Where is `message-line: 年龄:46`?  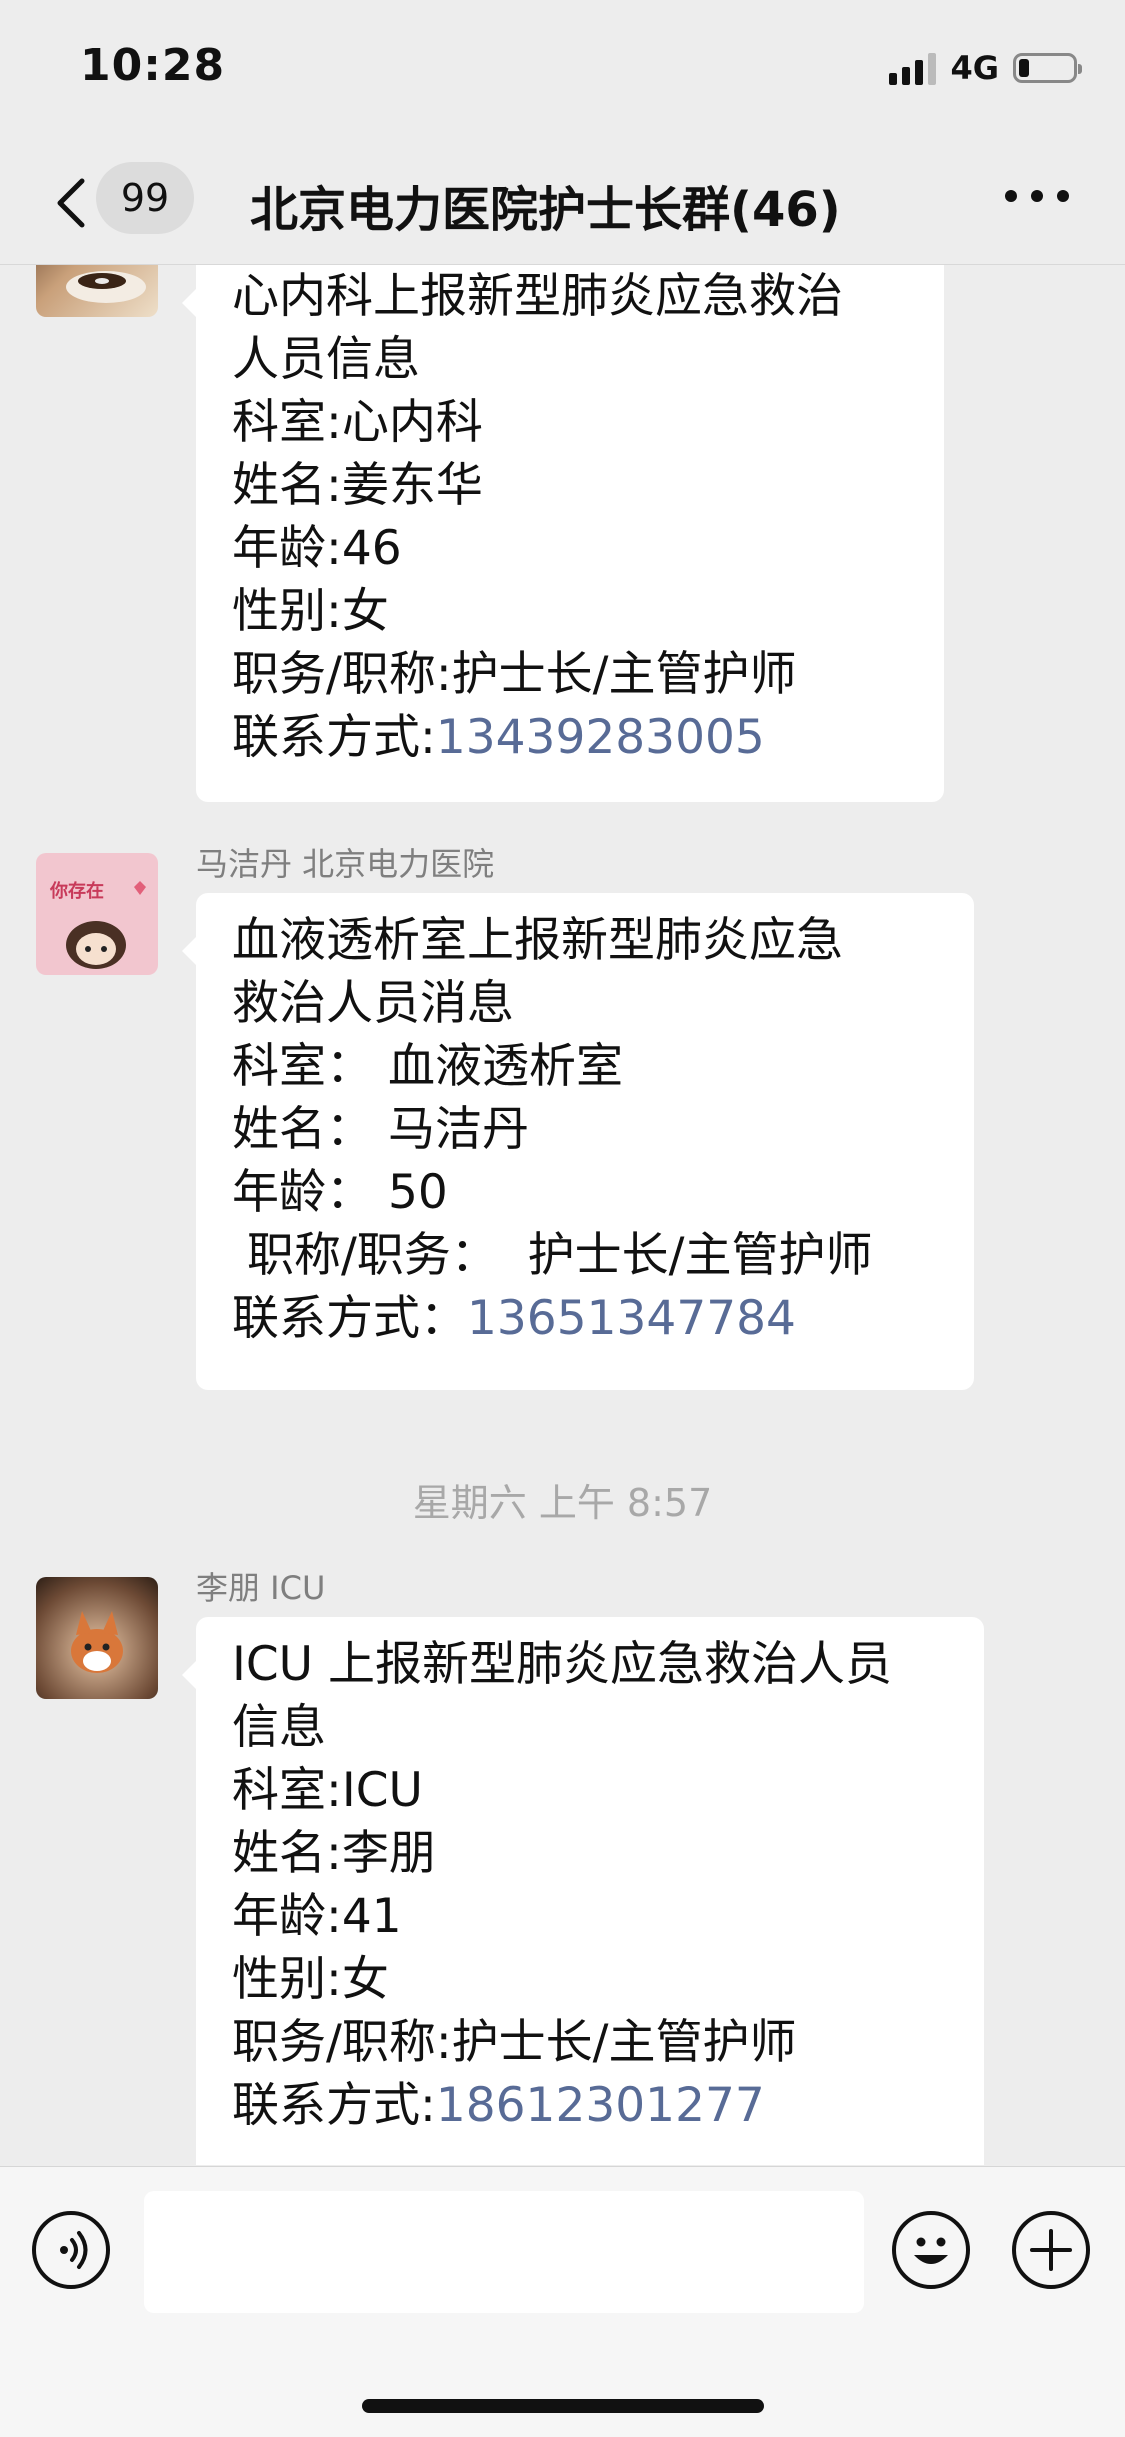
message-line: 年龄:46 is located at coordinates (317, 548).